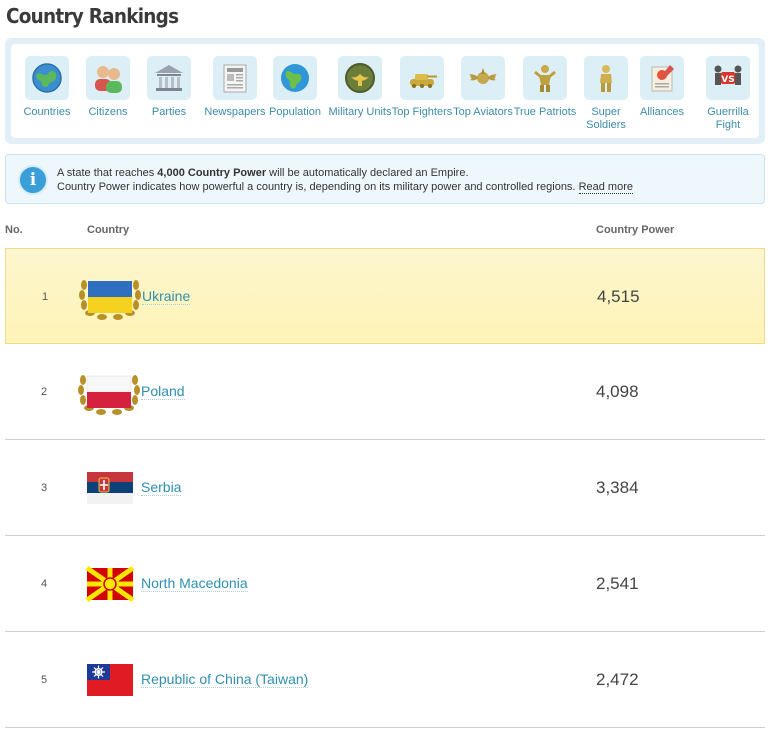 The image size is (768, 731). What do you see at coordinates (169, 78) in the screenshot?
I see `parliament-icon` at bounding box center [169, 78].